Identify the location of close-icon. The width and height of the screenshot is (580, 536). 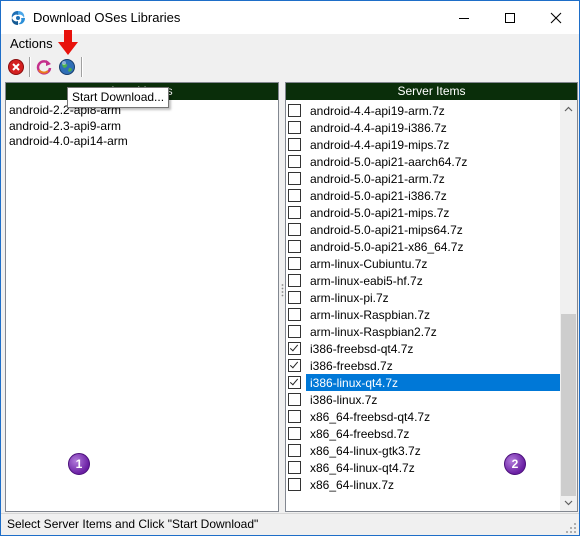
(556, 17).